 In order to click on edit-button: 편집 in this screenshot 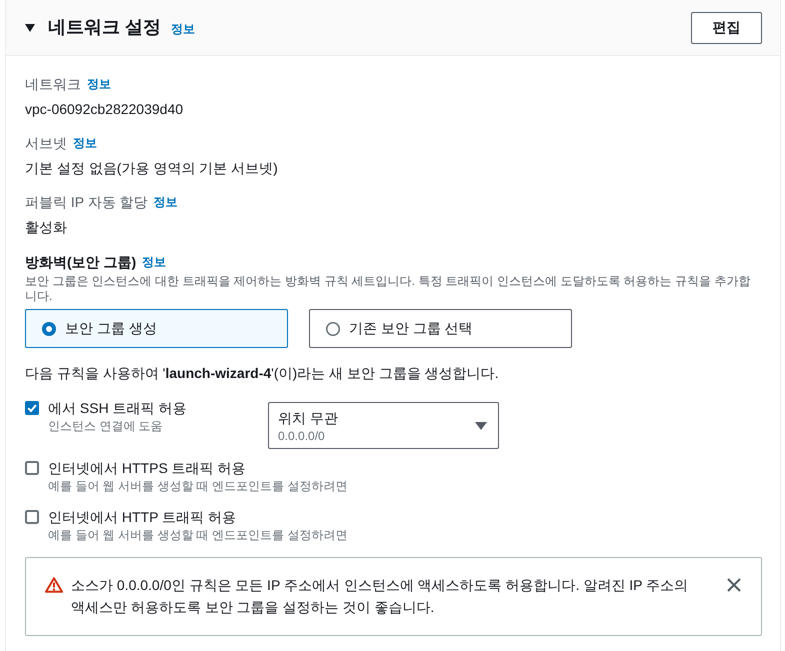, I will do `click(726, 28)`.